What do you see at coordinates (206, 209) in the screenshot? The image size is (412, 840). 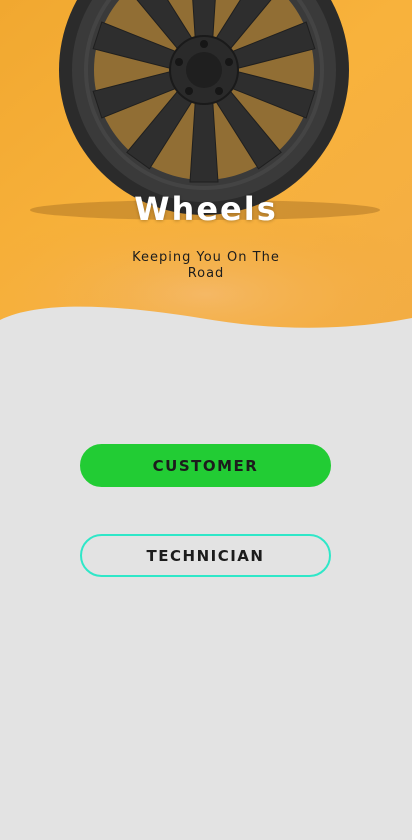 I see `app-title: Wheels` at bounding box center [206, 209].